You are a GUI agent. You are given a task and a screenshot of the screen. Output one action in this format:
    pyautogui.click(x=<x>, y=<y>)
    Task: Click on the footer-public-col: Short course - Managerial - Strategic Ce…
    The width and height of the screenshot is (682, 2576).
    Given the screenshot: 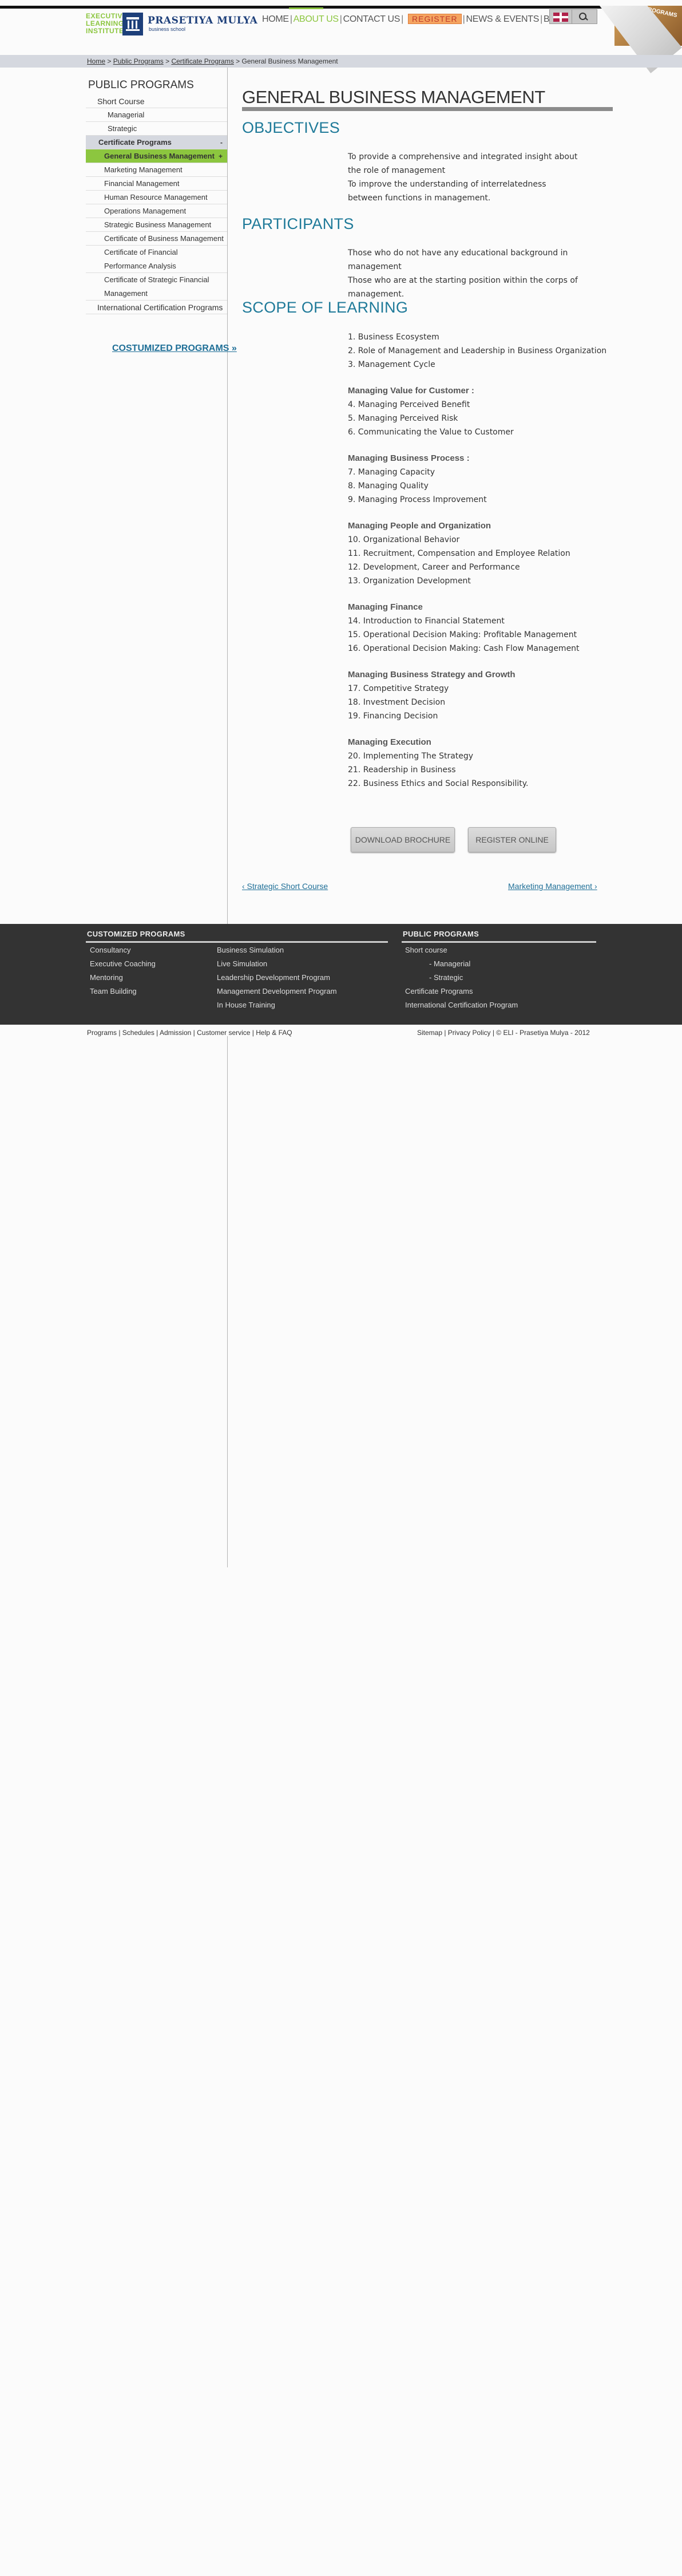 What is the action you would take?
    pyautogui.click(x=461, y=977)
    